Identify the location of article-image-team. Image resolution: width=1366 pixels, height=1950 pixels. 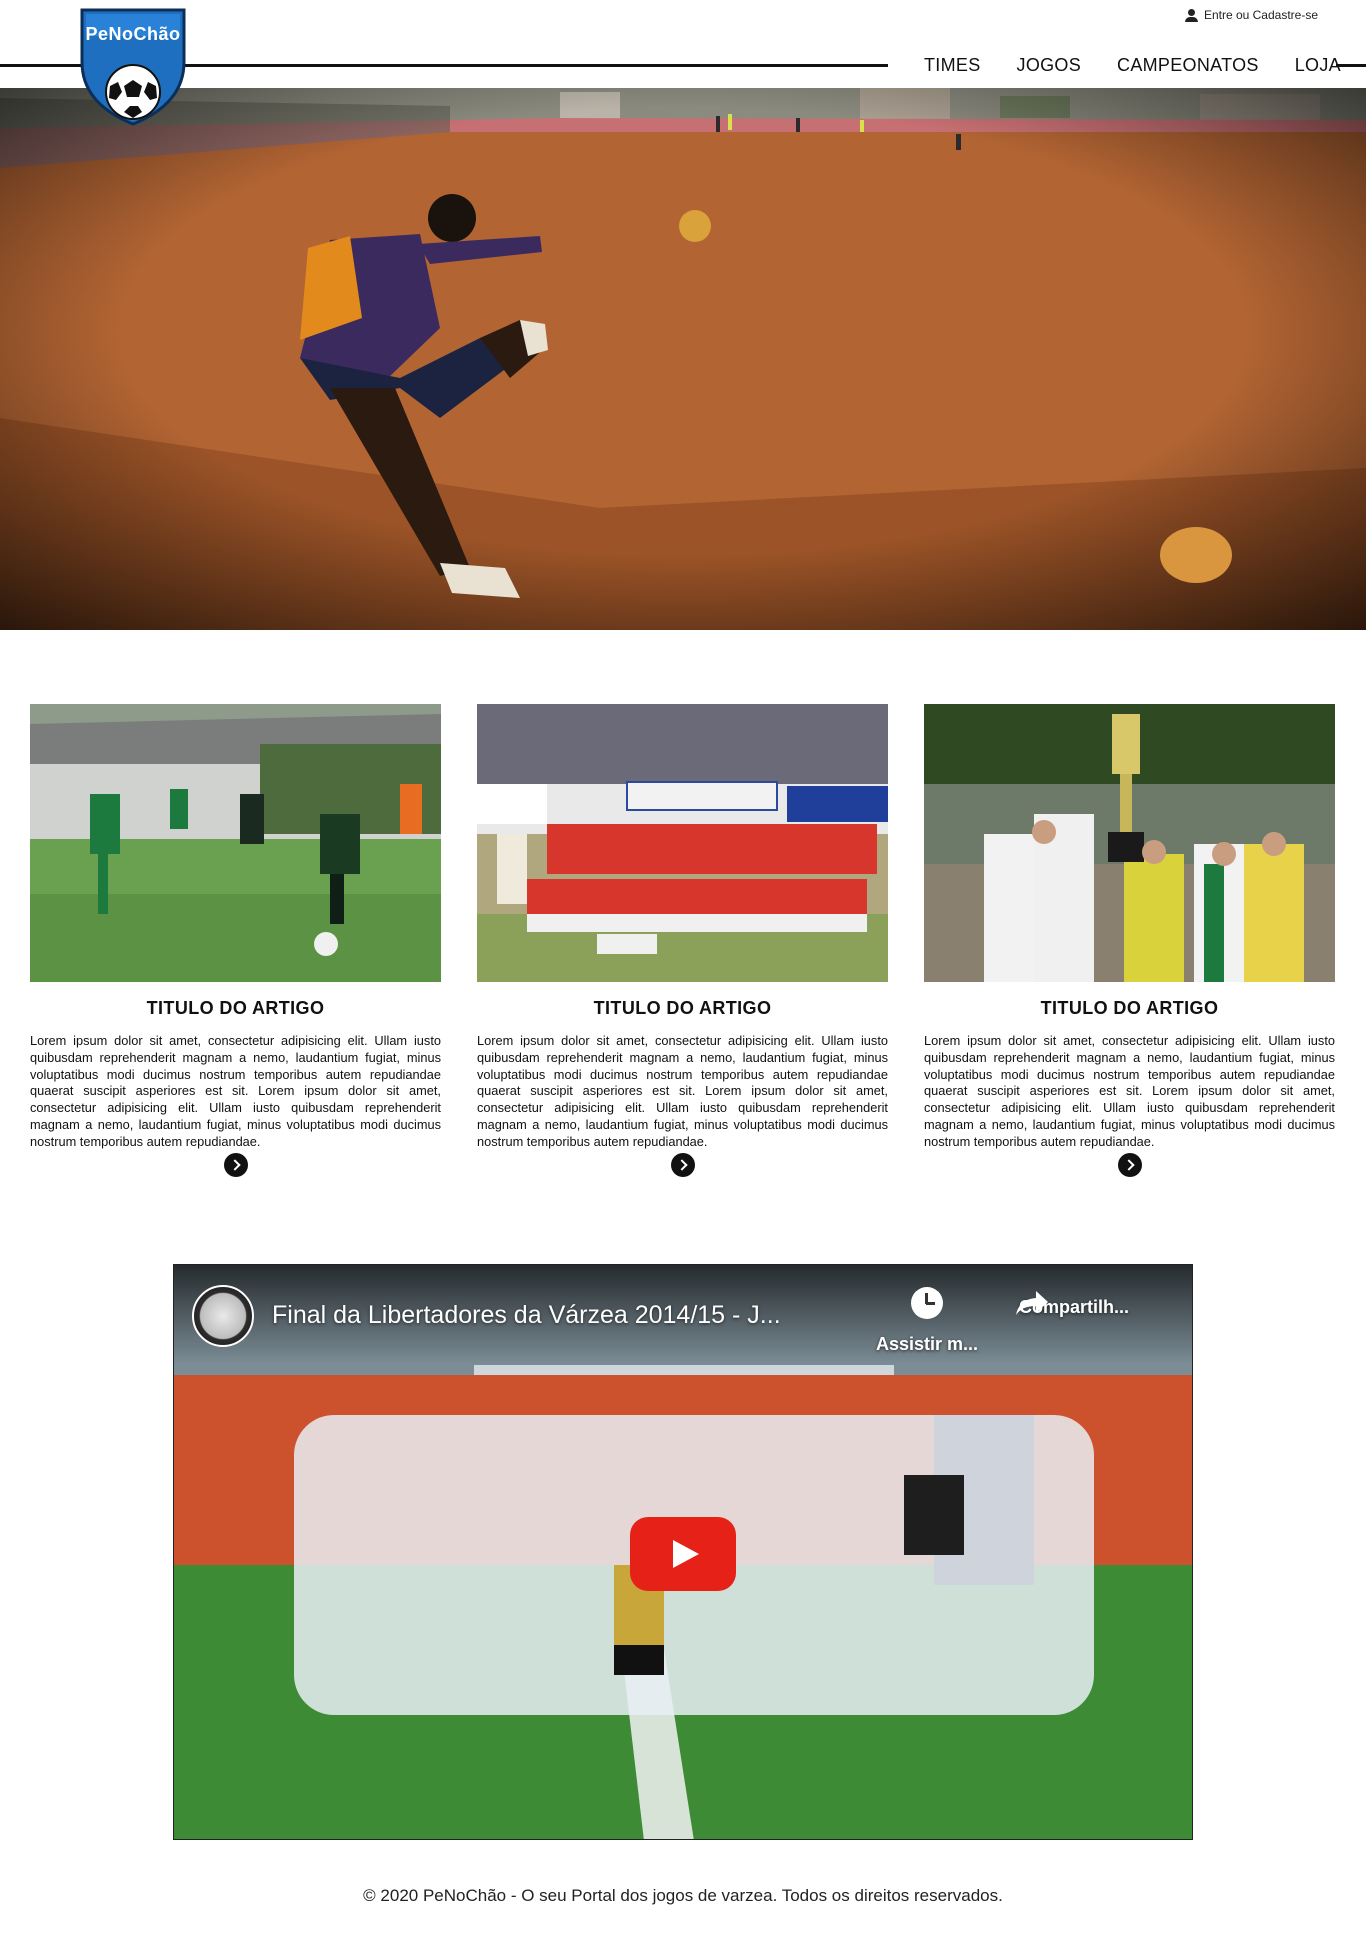
(682, 843).